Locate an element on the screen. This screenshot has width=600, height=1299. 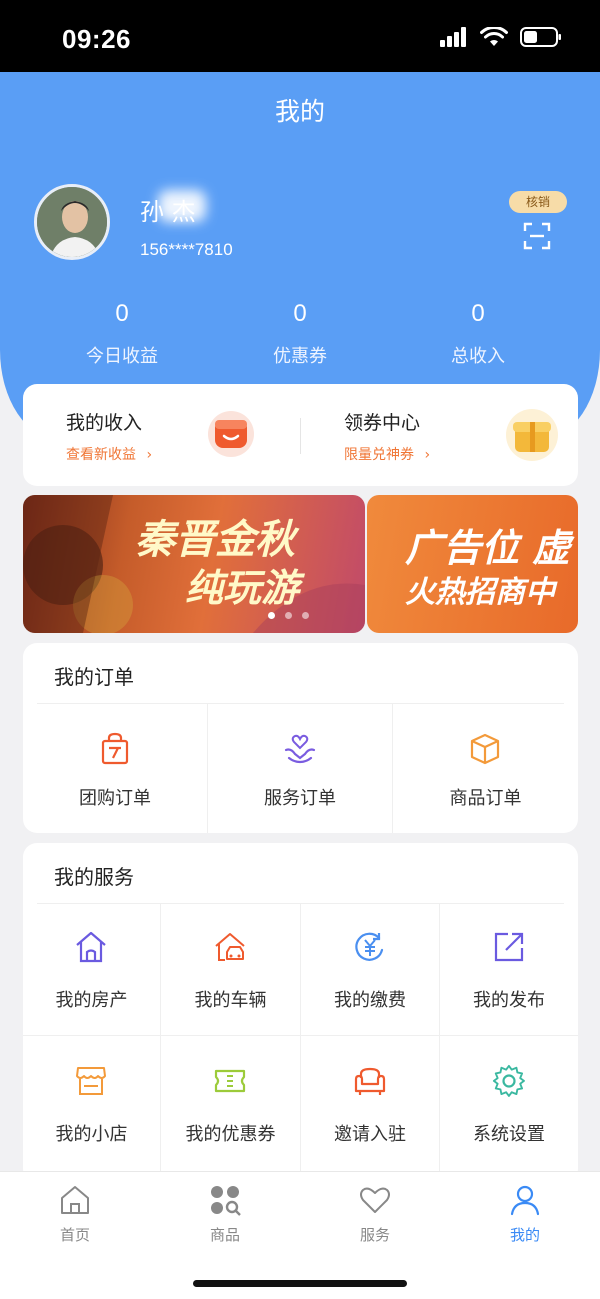
stat-today-earnings: 0 今日收益 is located at coordinates (122, 334).